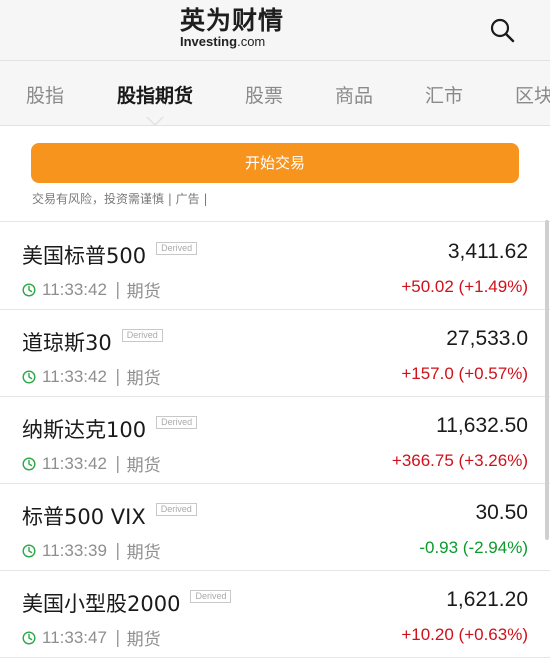 This screenshot has height=666, width=550. I want to click on category-tabs: 股指 股指期货 股票 商品 汇市 区块, so click(275, 93).